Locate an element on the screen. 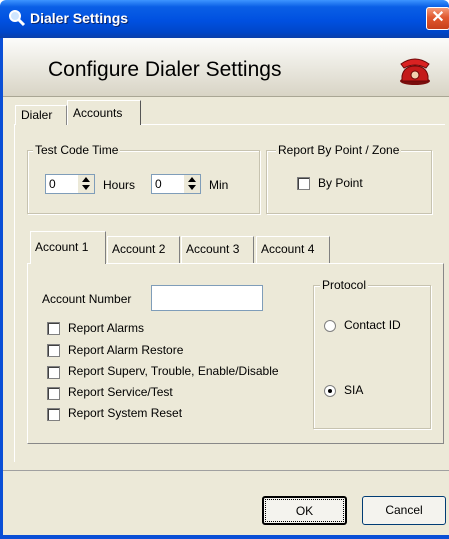 The height and width of the screenshot is (539, 449). report-alarm-restore-label: Report Alarm Restore is located at coordinates (126, 350).